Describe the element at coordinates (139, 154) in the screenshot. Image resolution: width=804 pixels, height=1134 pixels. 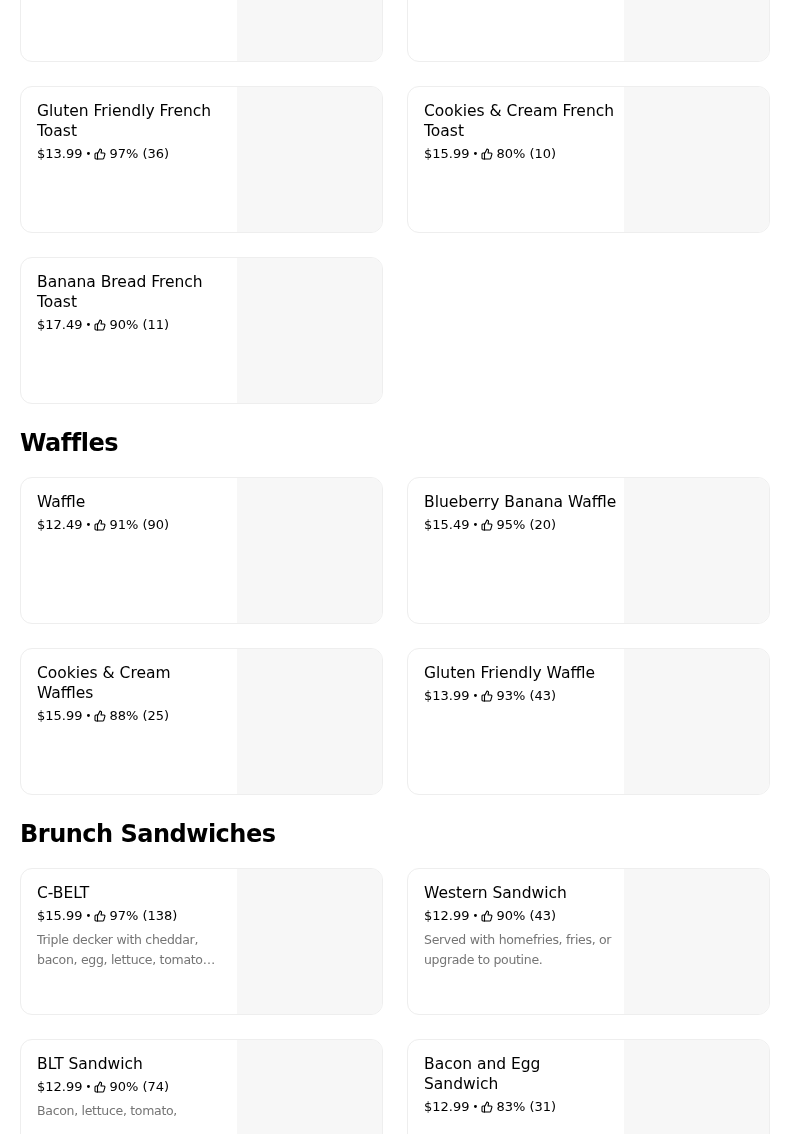
I see `item-rating: 97% (36)` at that location.